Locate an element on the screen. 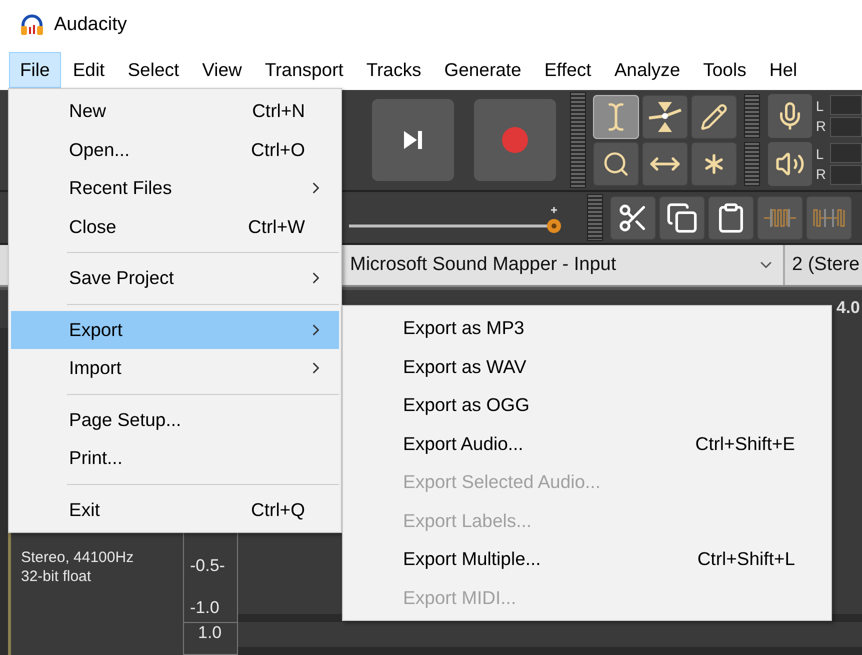  zoom-icon is located at coordinates (616, 164).